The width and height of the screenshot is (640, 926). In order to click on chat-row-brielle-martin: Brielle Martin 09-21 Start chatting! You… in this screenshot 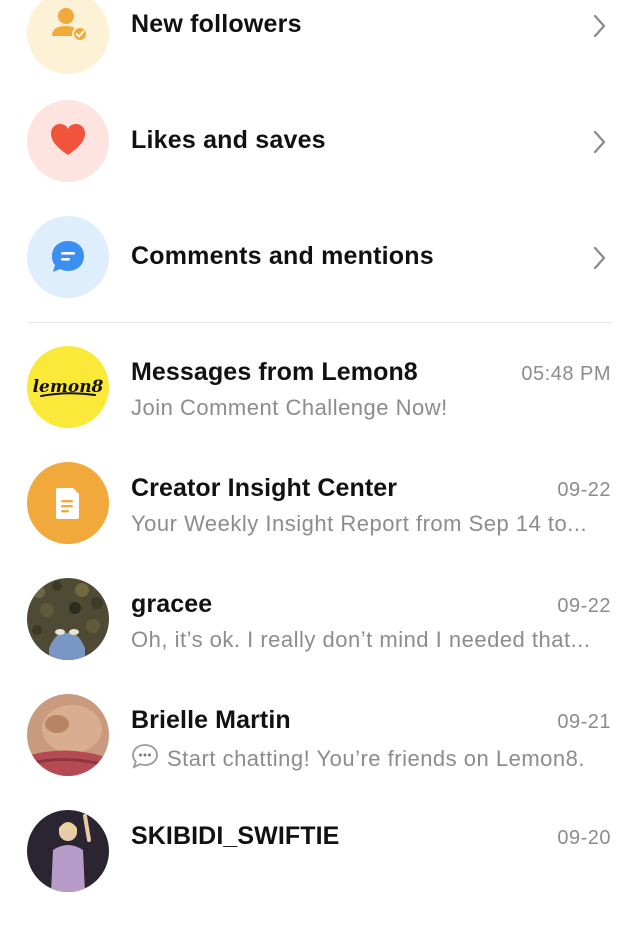, I will do `click(320, 752)`.